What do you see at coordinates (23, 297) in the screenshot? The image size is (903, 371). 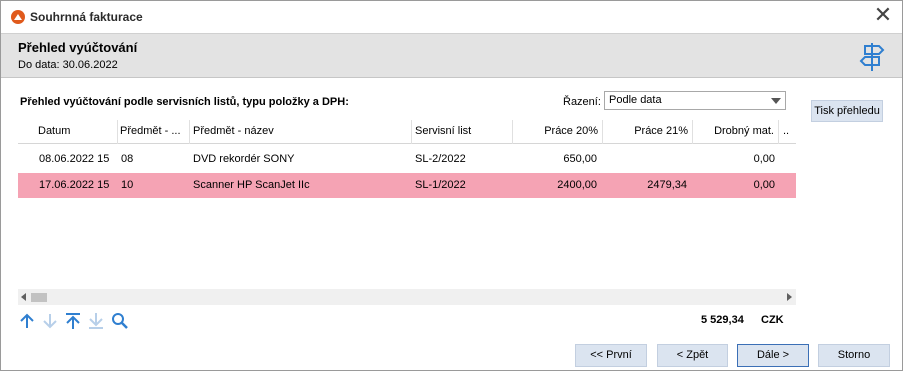 I see `scroll-left-icon` at bounding box center [23, 297].